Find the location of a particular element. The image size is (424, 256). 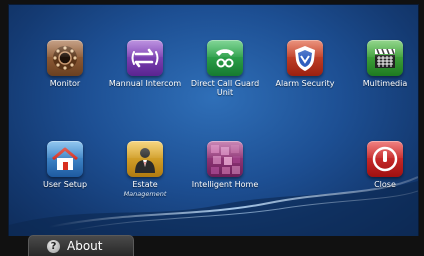

close-label: Close is located at coordinates (385, 184).